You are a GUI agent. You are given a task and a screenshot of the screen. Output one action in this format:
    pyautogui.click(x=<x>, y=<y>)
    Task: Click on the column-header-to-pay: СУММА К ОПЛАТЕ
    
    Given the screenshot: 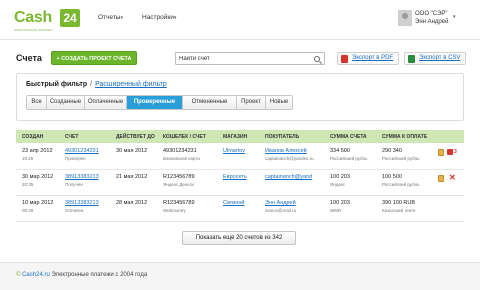 What is the action you would take?
    pyautogui.click(x=404, y=137)
    